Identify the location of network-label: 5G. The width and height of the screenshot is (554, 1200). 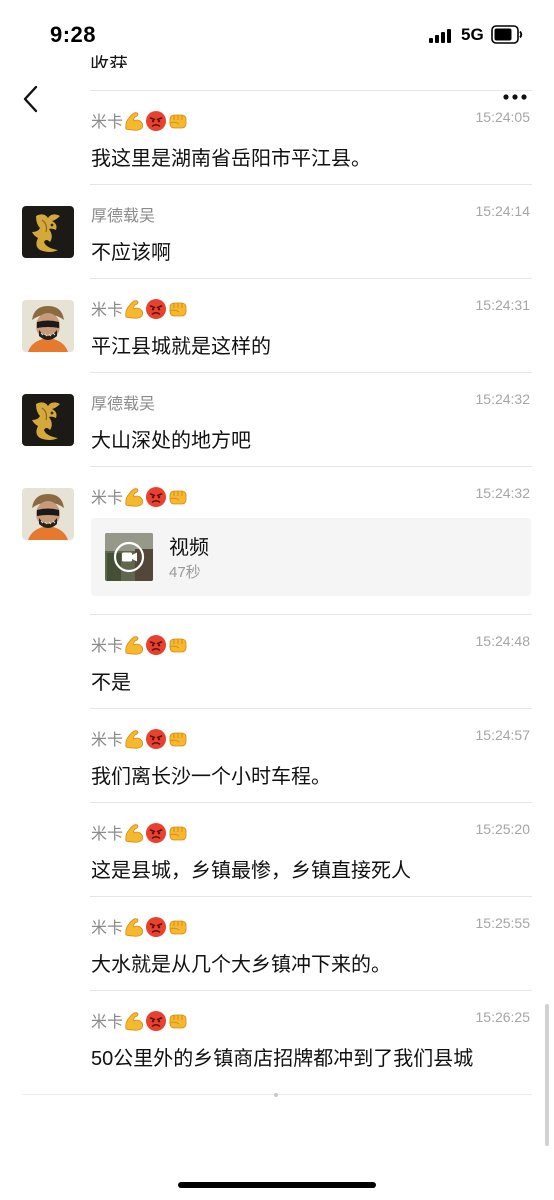
(472, 34).